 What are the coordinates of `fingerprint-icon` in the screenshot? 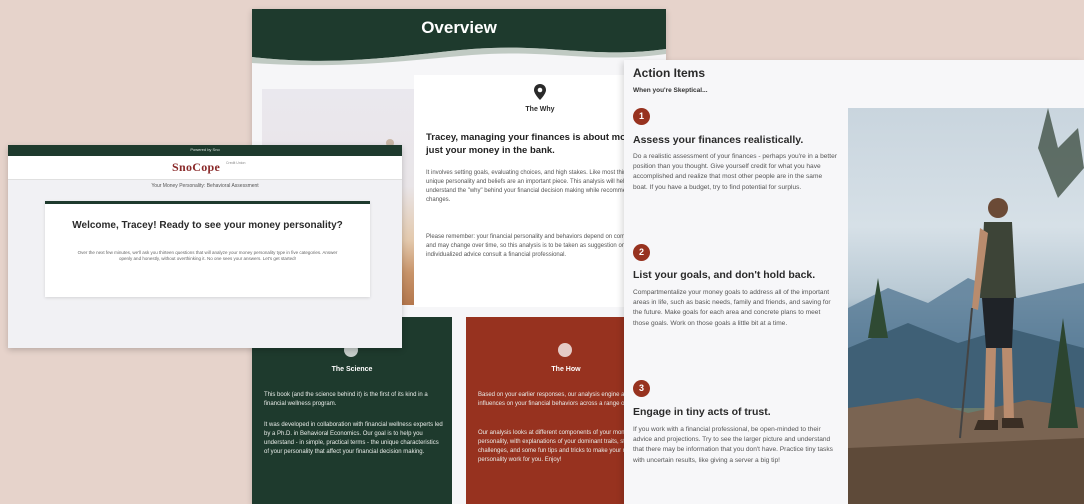 It's located at (565, 350).